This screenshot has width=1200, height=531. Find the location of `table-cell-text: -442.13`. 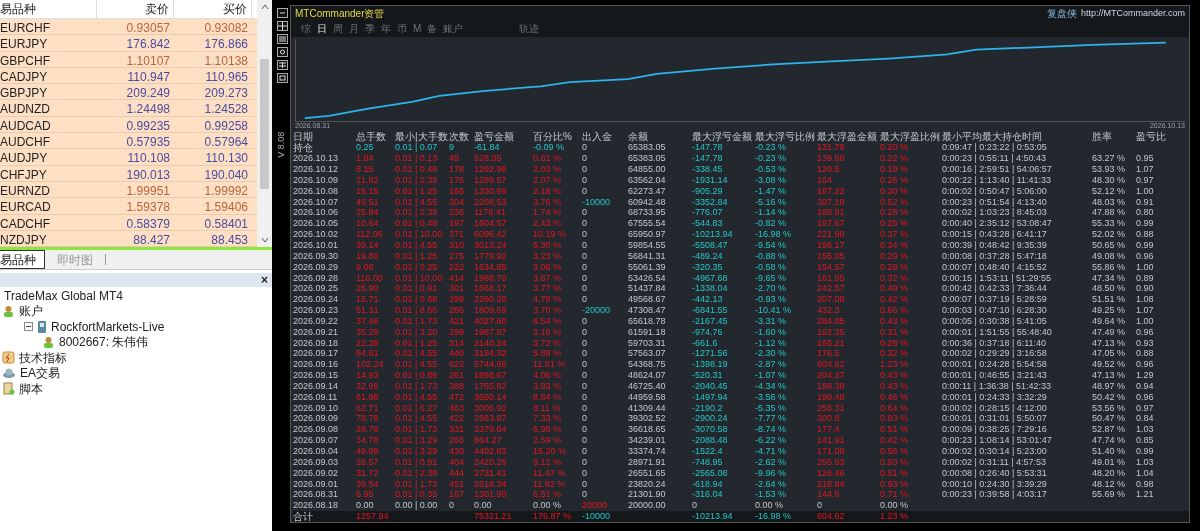

table-cell-text: -442.13 is located at coordinates (708, 300).